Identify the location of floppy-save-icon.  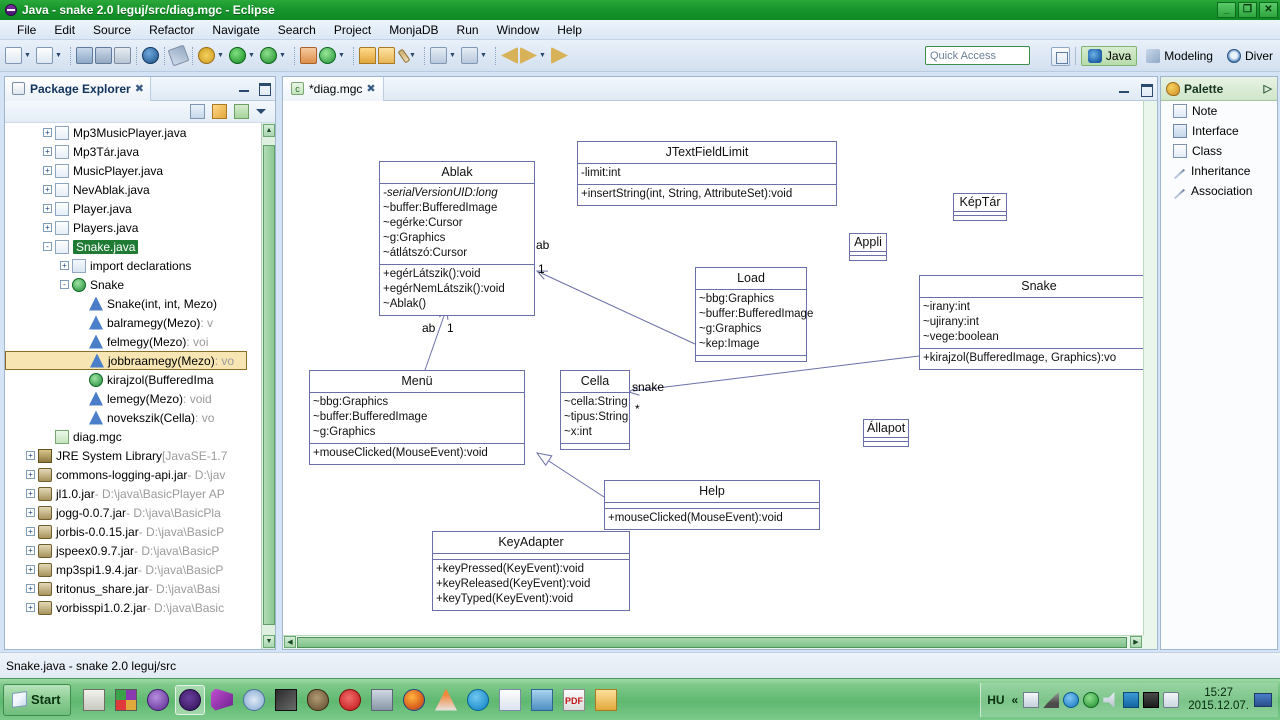
(94, 700).